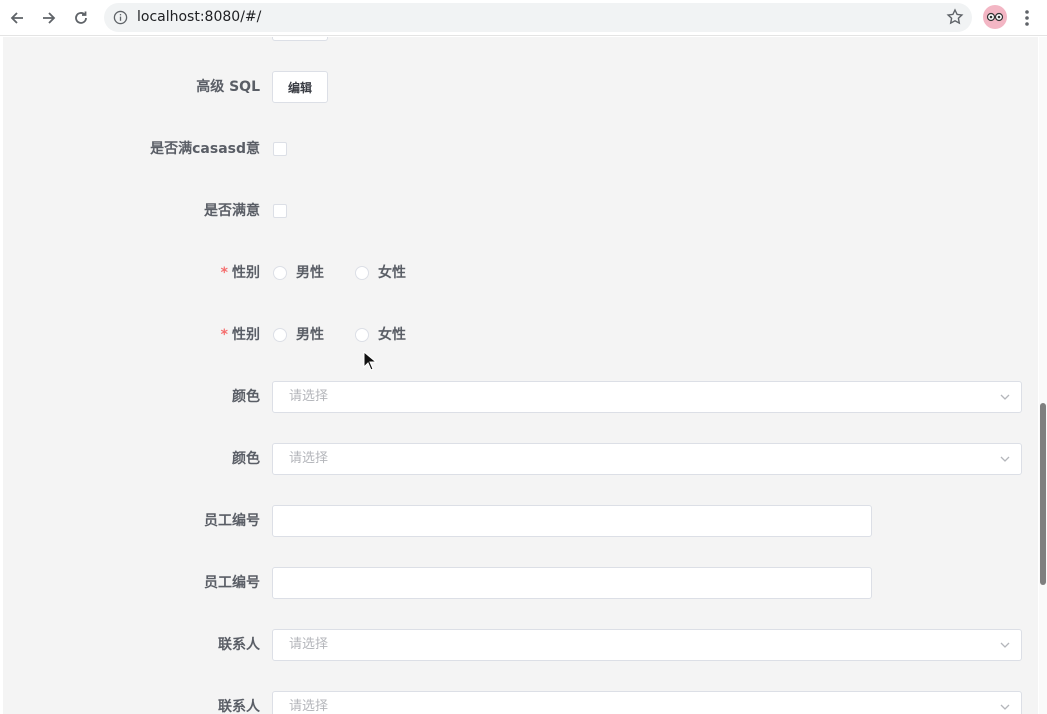  What do you see at coordinates (647, 702) in the screenshot?
I see `contact-2-select: 请选择` at bounding box center [647, 702].